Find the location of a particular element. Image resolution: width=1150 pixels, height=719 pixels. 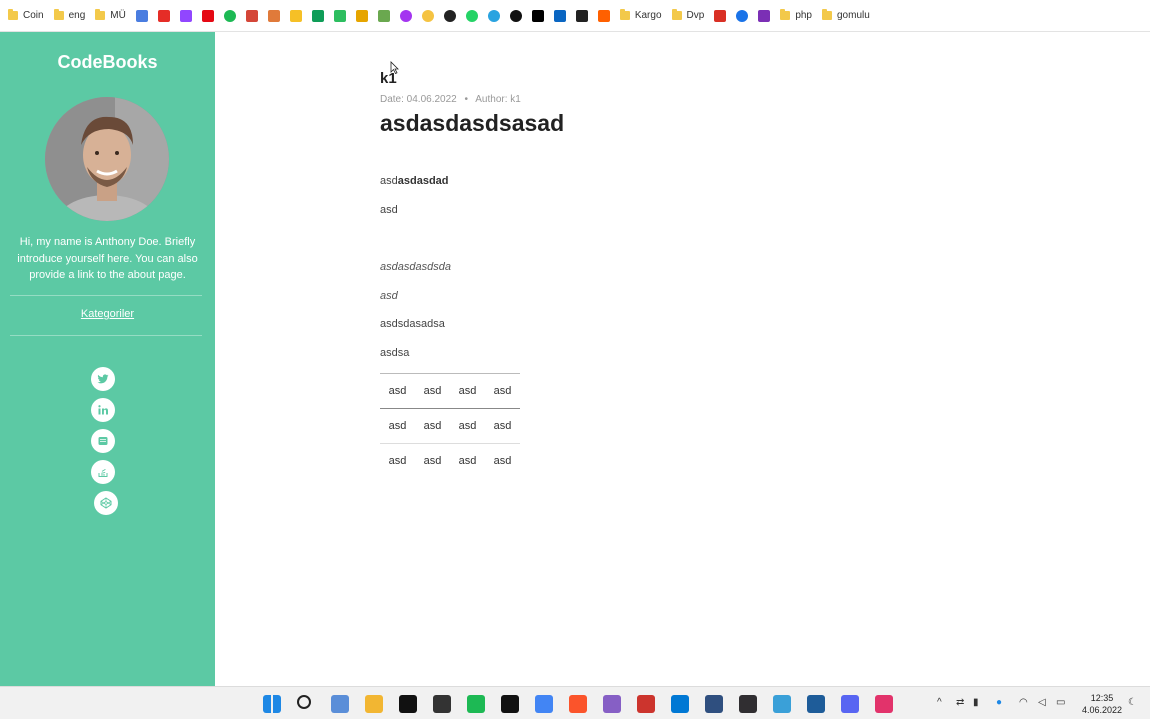

site-brand: CodeBooks is located at coordinates (107, 62).